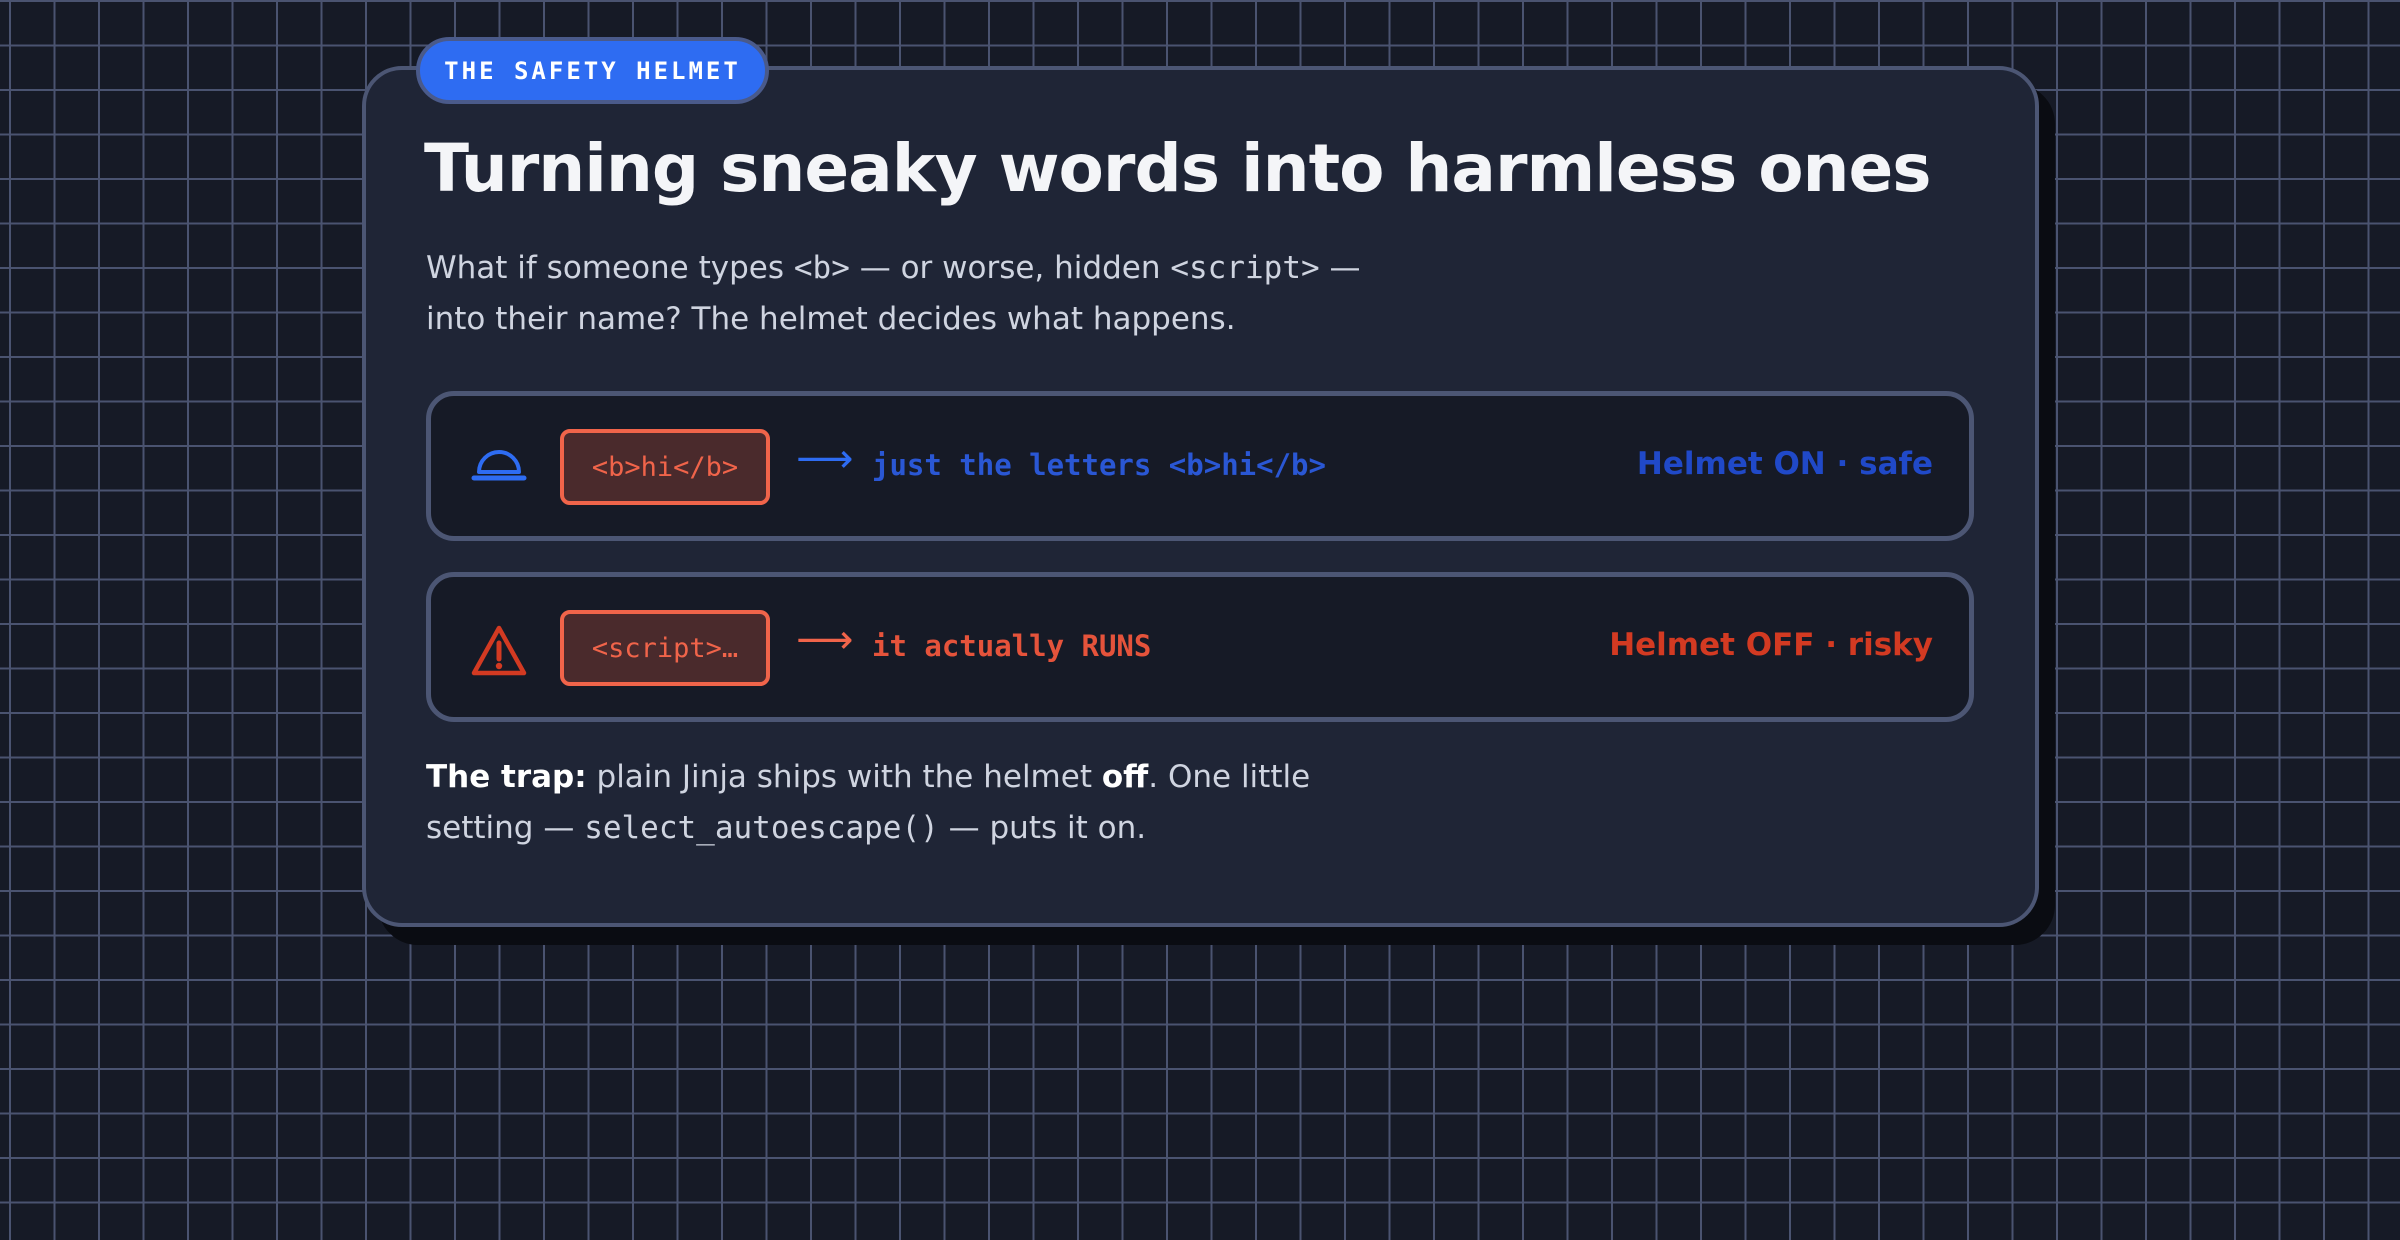 This screenshot has height=1240, width=2400. I want to click on helmet-icon, so click(499, 465).